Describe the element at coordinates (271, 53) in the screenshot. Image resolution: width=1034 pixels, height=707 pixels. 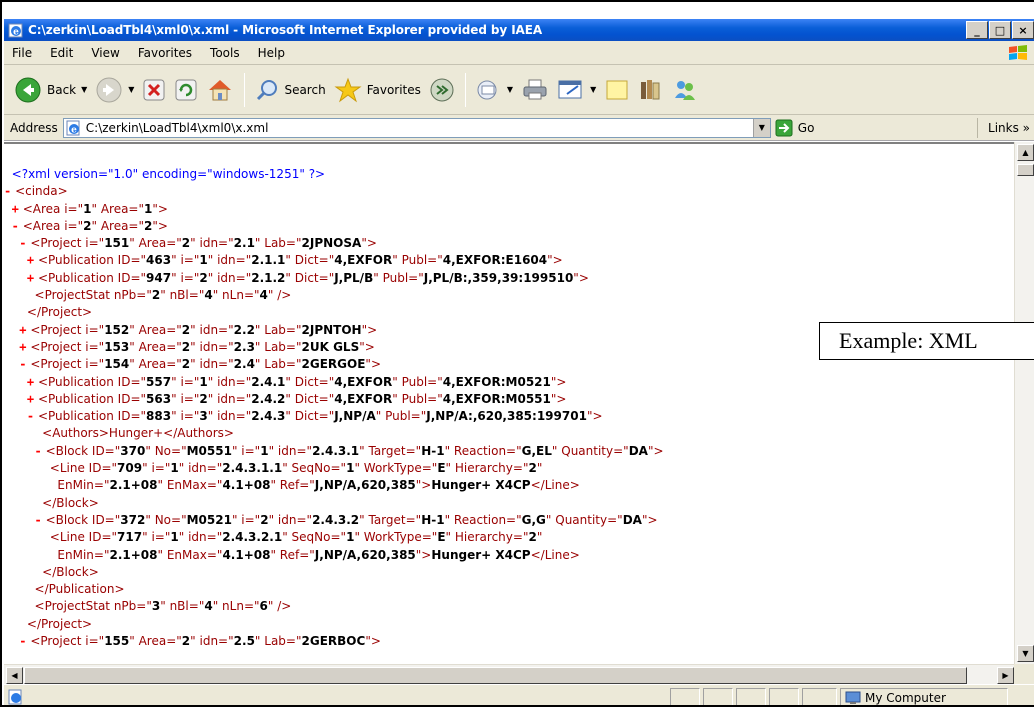
I see `menu-help: Help` at that location.